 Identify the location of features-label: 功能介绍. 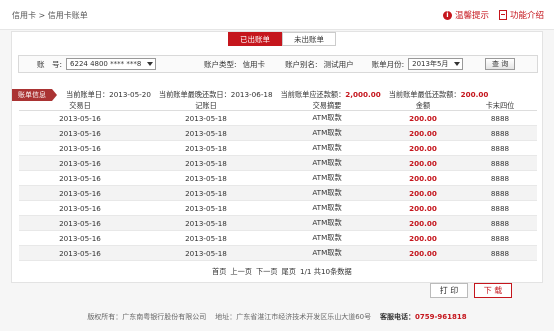
(526, 16).